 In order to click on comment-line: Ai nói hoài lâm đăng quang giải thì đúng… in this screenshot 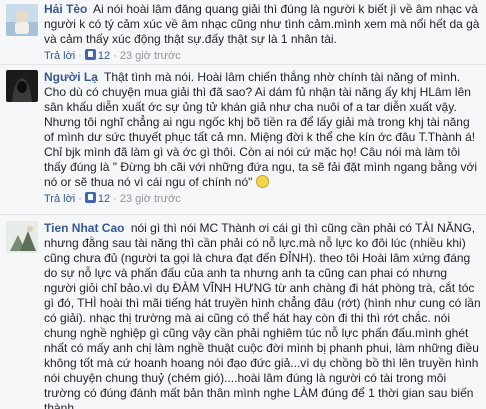, I will do `click(277, 9)`.